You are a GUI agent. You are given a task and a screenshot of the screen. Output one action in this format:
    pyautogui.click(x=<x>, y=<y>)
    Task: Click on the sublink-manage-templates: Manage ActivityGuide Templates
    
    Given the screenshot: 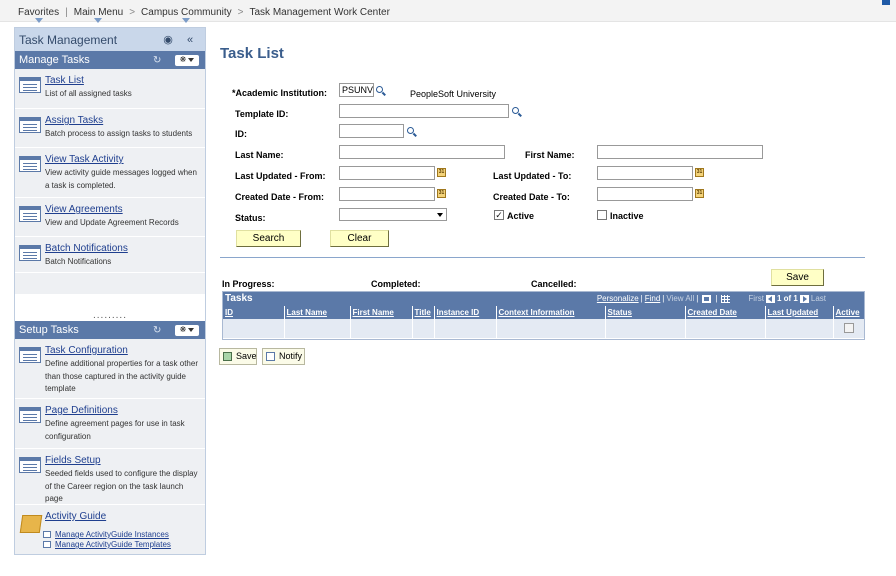 What is the action you would take?
    pyautogui.click(x=124, y=544)
    